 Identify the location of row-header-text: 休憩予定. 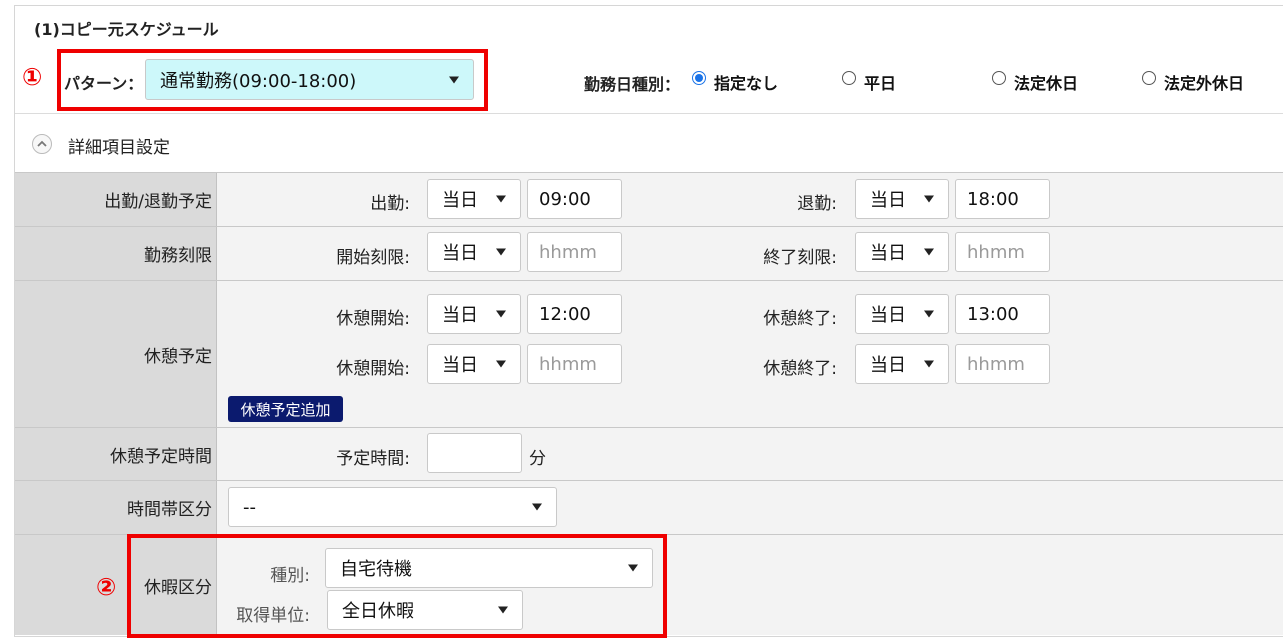
(178, 356).